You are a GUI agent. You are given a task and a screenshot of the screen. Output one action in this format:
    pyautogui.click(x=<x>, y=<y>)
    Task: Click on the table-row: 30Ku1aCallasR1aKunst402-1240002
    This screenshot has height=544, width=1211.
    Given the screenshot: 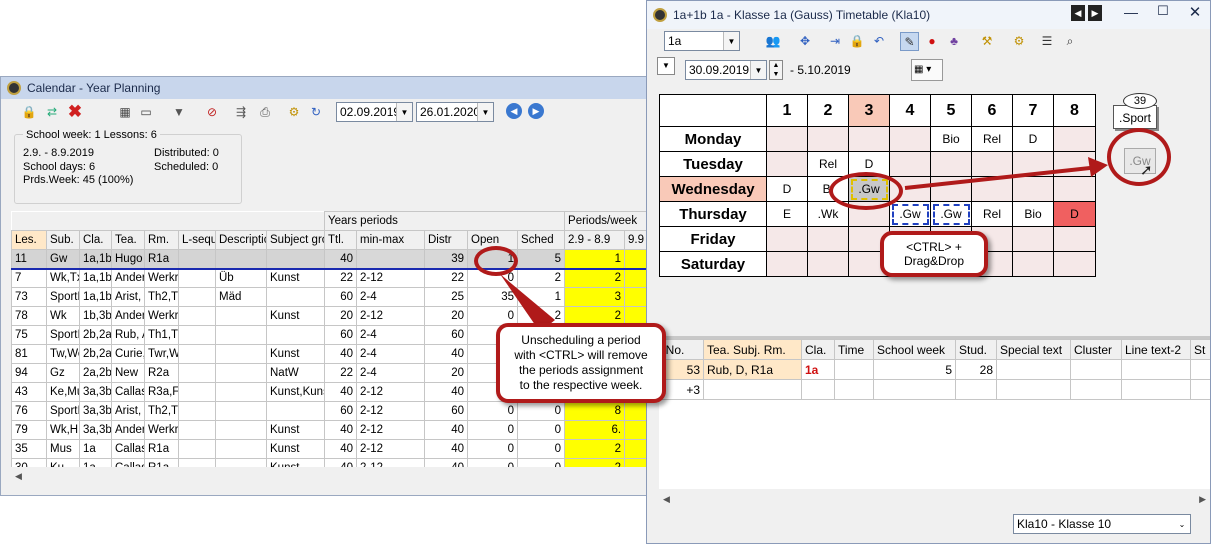 What is the action you would take?
    pyautogui.click(x=331, y=462)
    